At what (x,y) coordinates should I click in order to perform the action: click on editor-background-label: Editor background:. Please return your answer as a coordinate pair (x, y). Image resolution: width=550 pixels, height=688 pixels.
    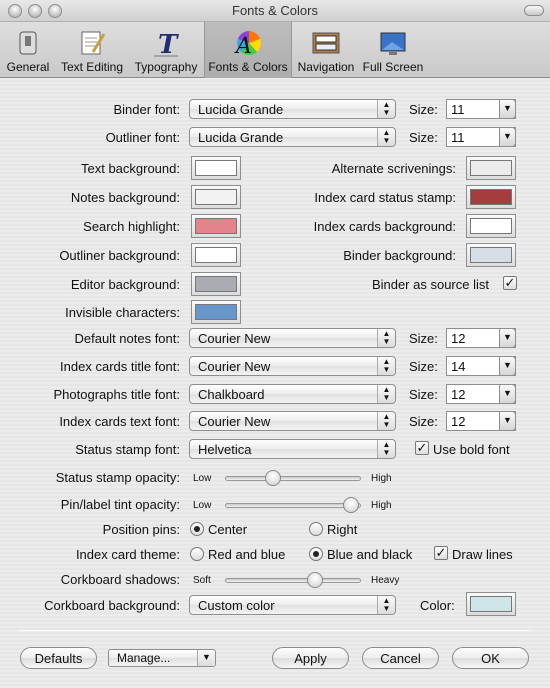
    Looking at the image, I should click on (125, 284).